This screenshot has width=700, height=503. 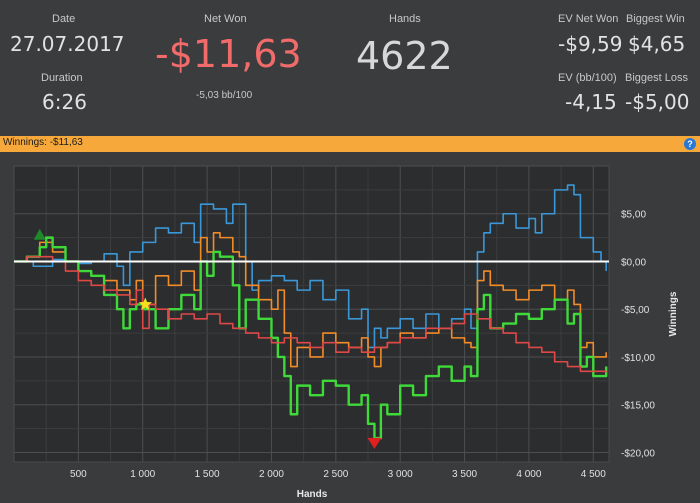 What do you see at coordinates (593, 474) in the screenshot?
I see `x-tick-label: 4 500` at bounding box center [593, 474].